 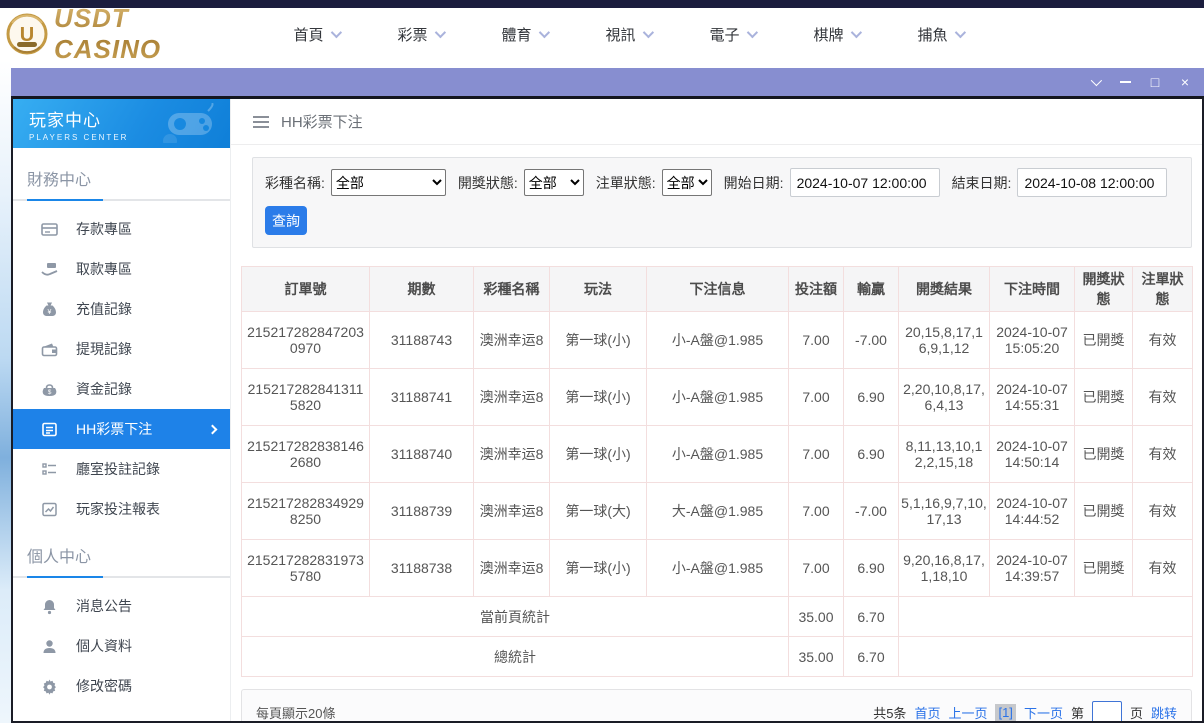 What do you see at coordinates (940, 34) in the screenshot?
I see `nav-item-6: 捕魚` at bounding box center [940, 34].